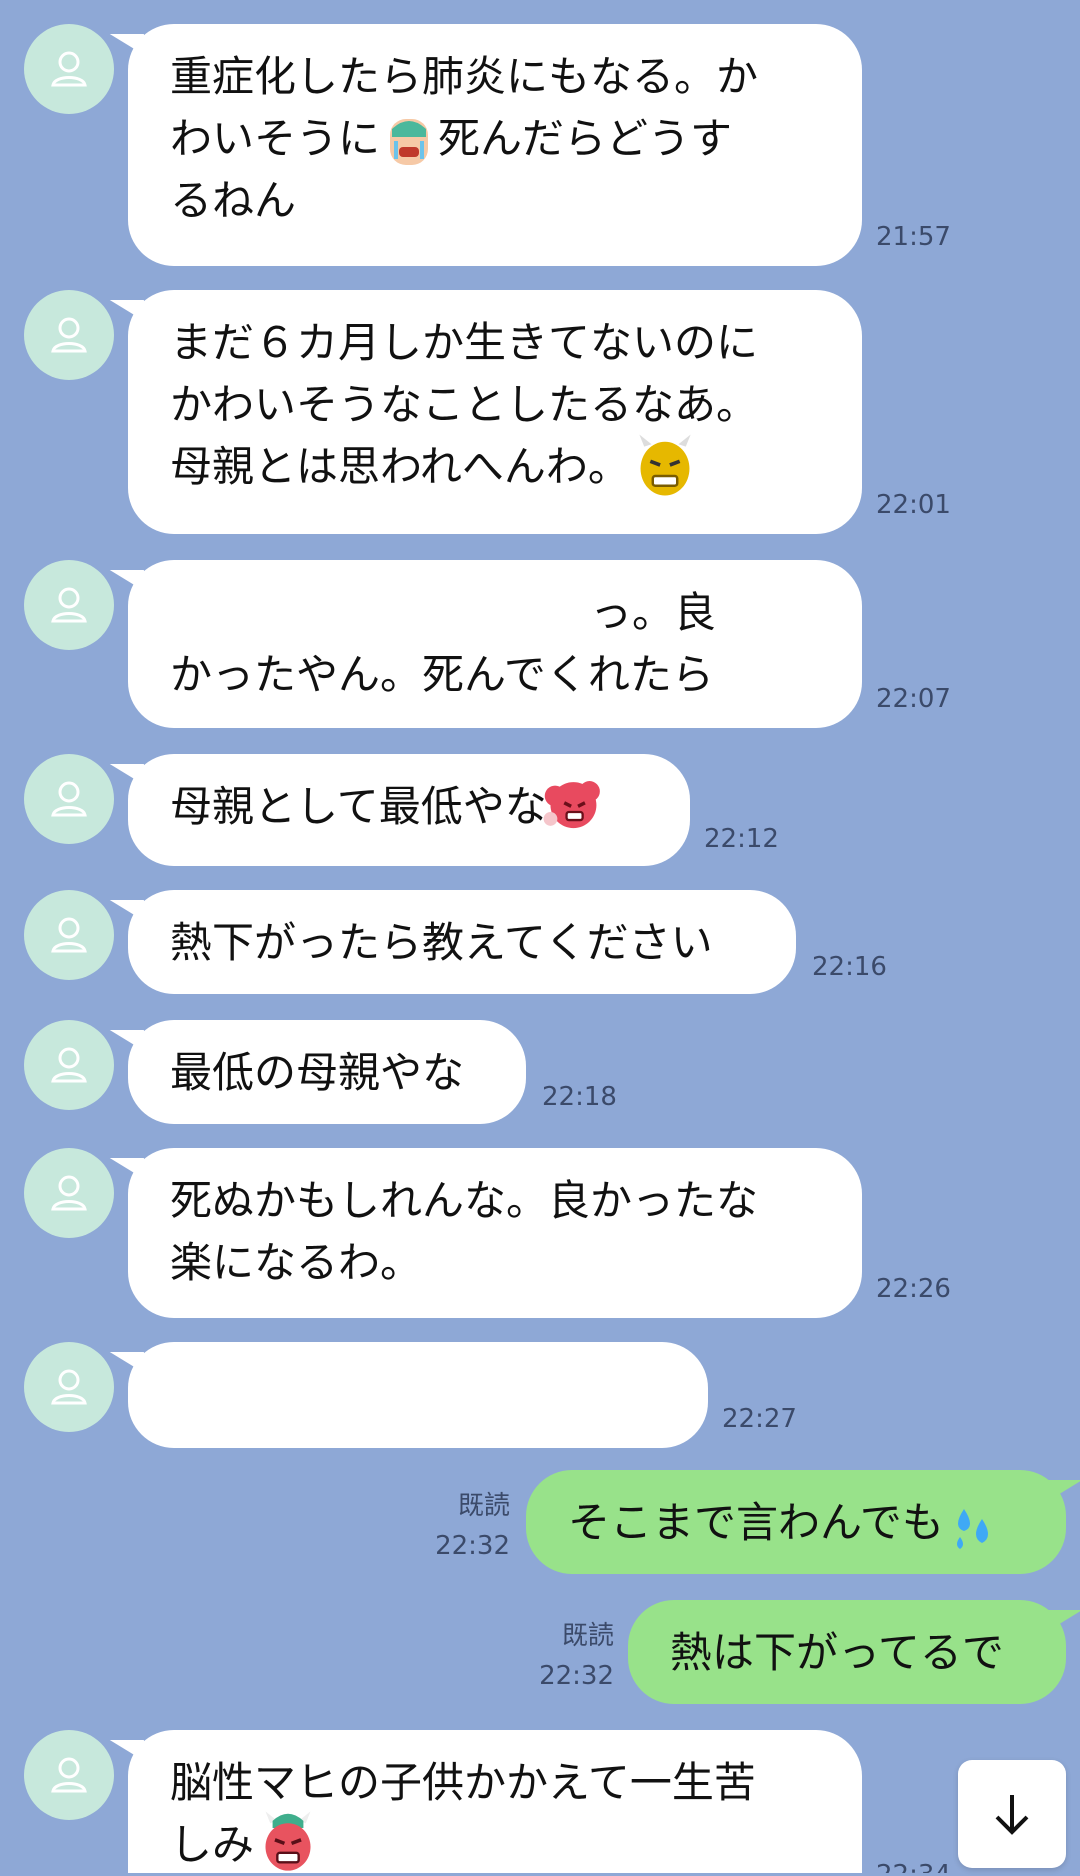 The image size is (1080, 1876). I want to click on timestamp: 22:16, so click(849, 967).